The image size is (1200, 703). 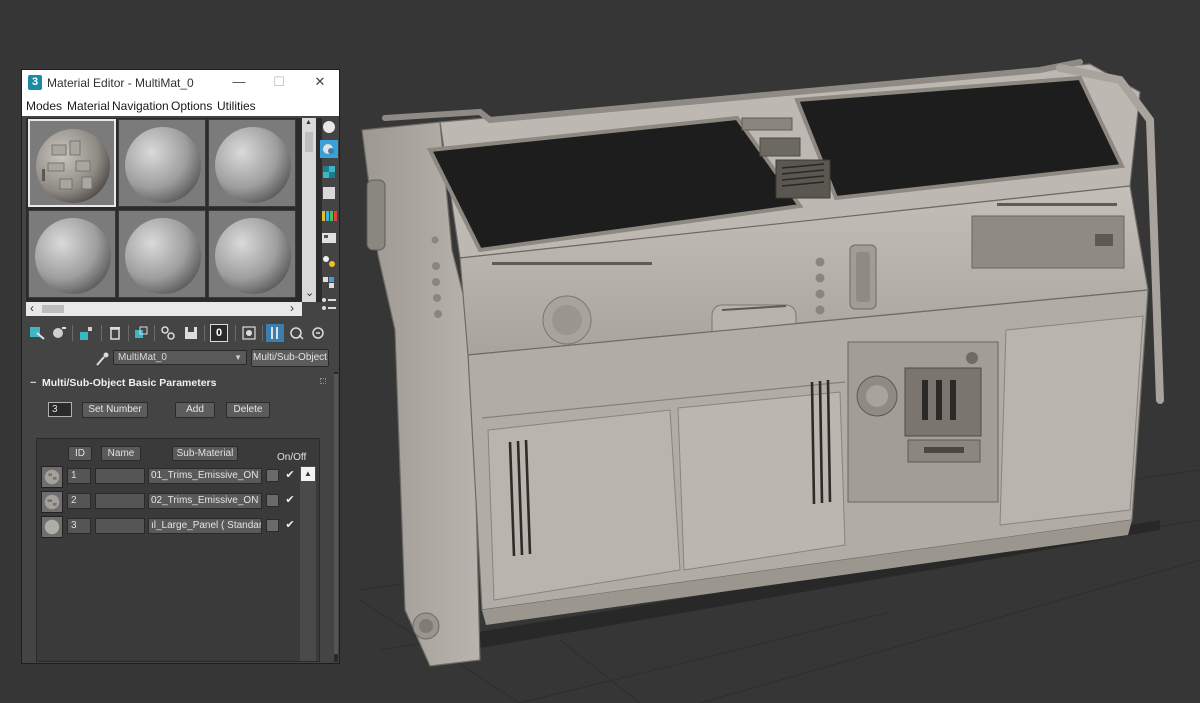 What do you see at coordinates (59, 333) in the screenshot?
I see `put-to-scene-icon` at bounding box center [59, 333].